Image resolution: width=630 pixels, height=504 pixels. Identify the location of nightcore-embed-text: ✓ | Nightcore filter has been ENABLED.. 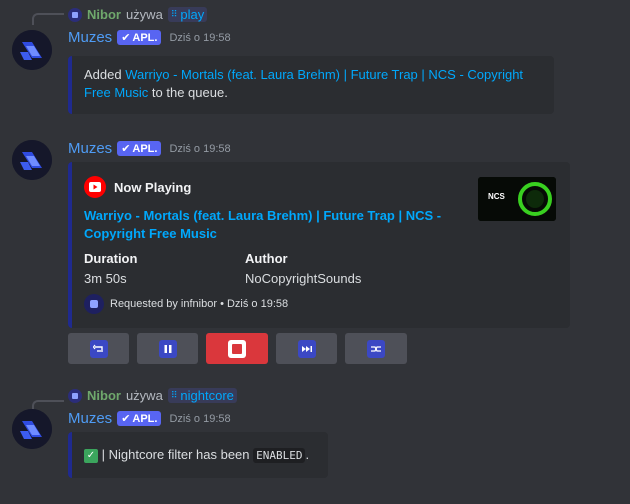
(196, 455).